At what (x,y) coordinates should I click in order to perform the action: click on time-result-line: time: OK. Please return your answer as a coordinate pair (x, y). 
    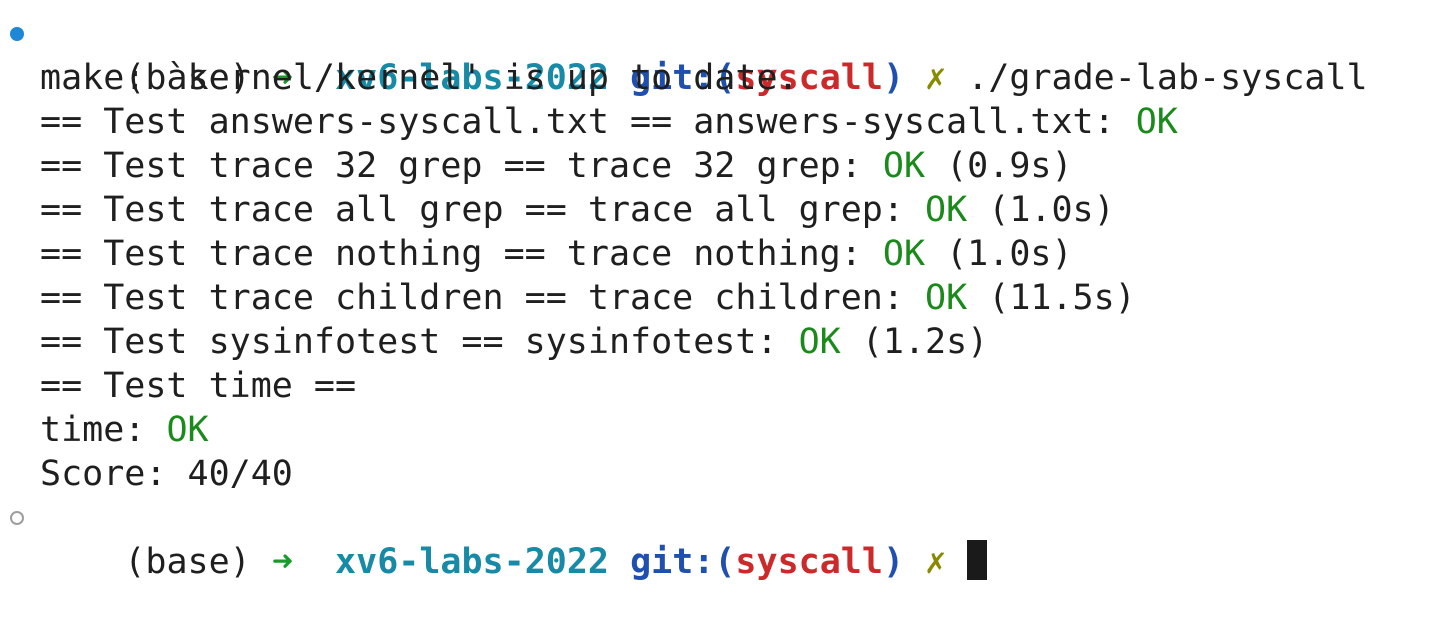
    Looking at the image, I should click on (728, 430).